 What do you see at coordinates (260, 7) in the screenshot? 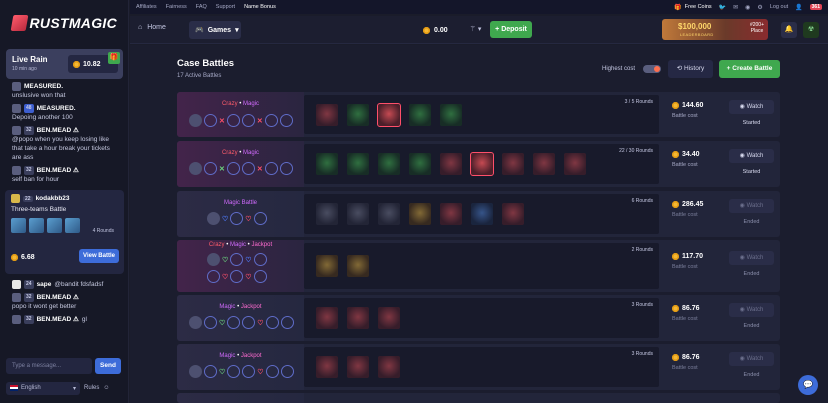
I see `link-name-bonus: Name Bonus` at bounding box center [260, 7].